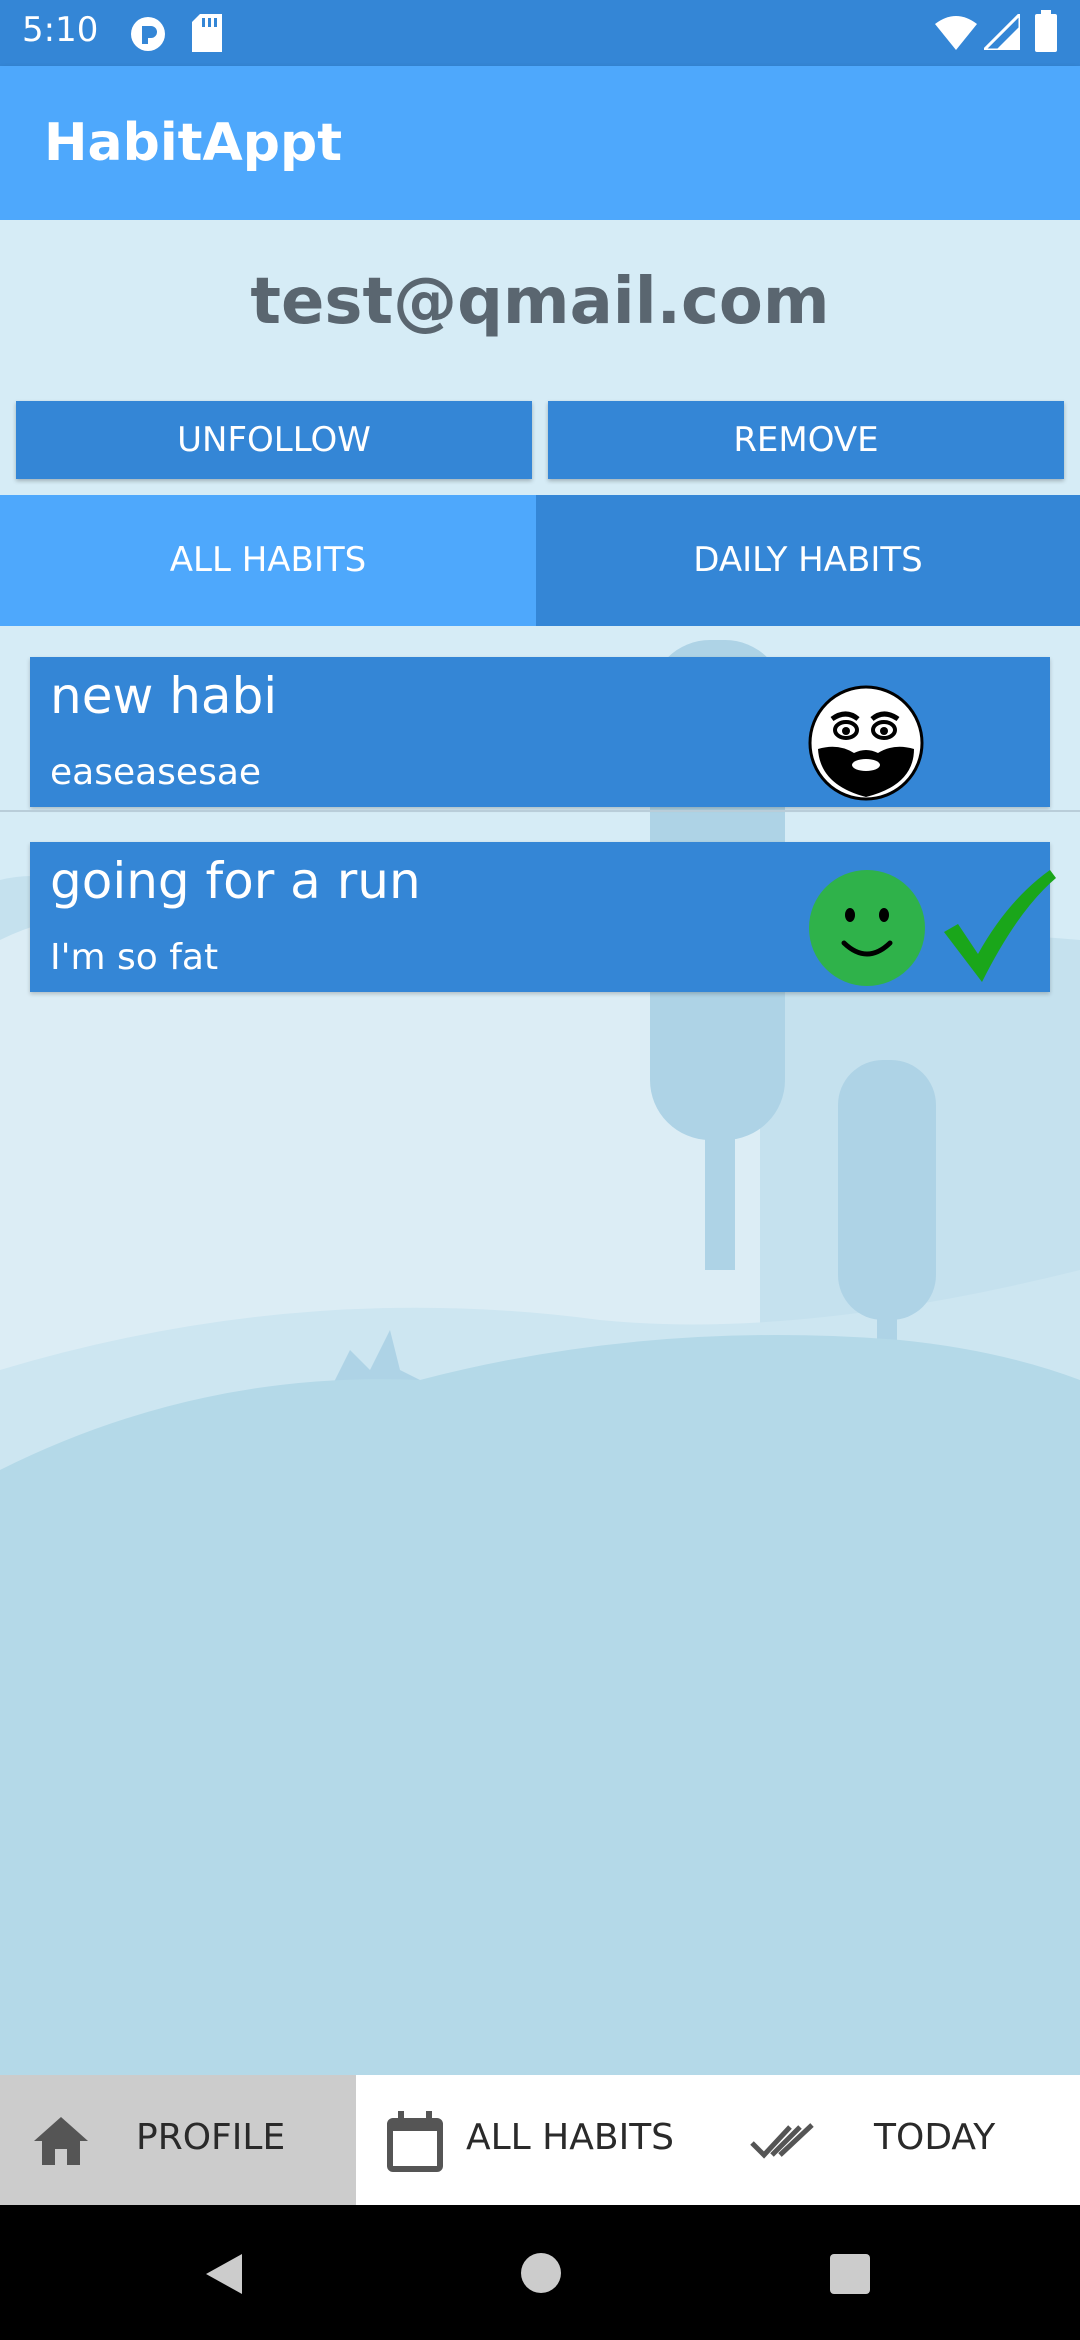 Image resolution: width=1080 pixels, height=2340 pixels. Describe the element at coordinates (1000, 926) in the screenshot. I see `check-icon` at that location.